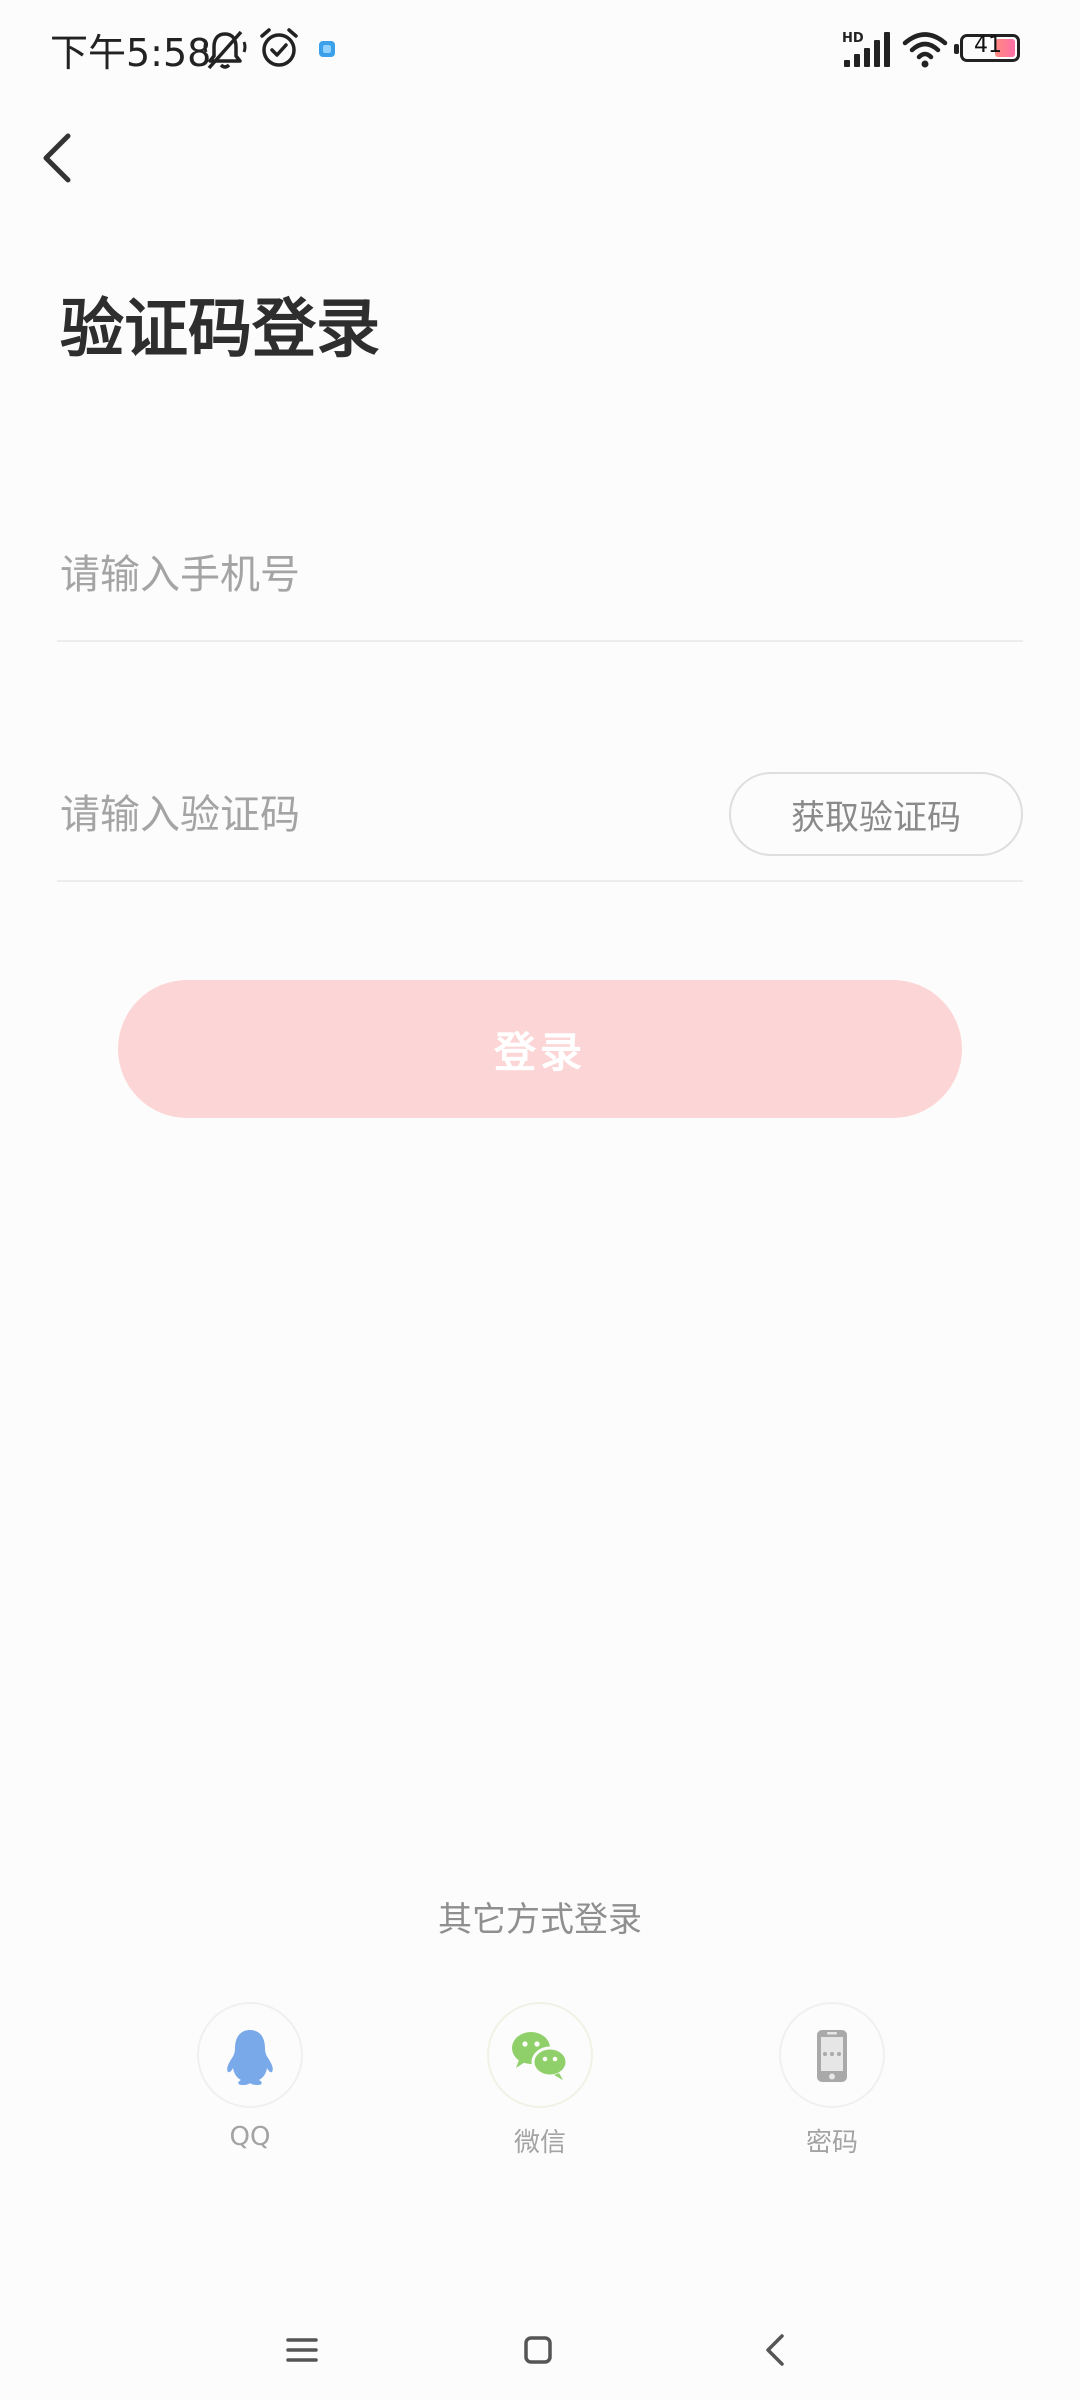  I want to click on password-login-option: 密码, so click(832, 2080).